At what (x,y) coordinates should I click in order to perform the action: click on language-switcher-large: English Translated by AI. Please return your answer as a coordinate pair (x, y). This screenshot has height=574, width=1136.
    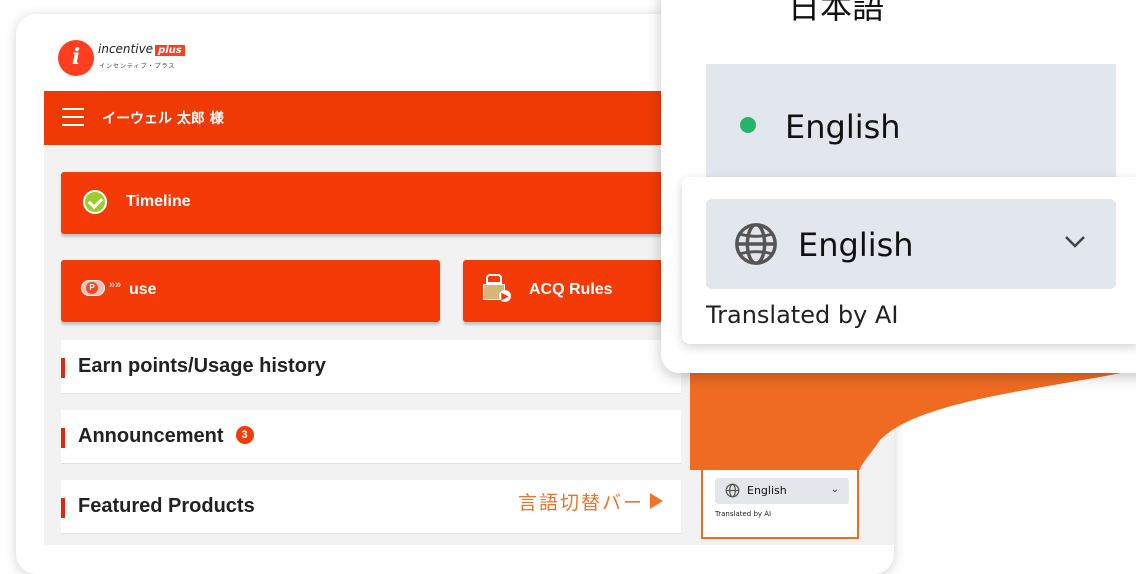
    Looking at the image, I should click on (909, 260).